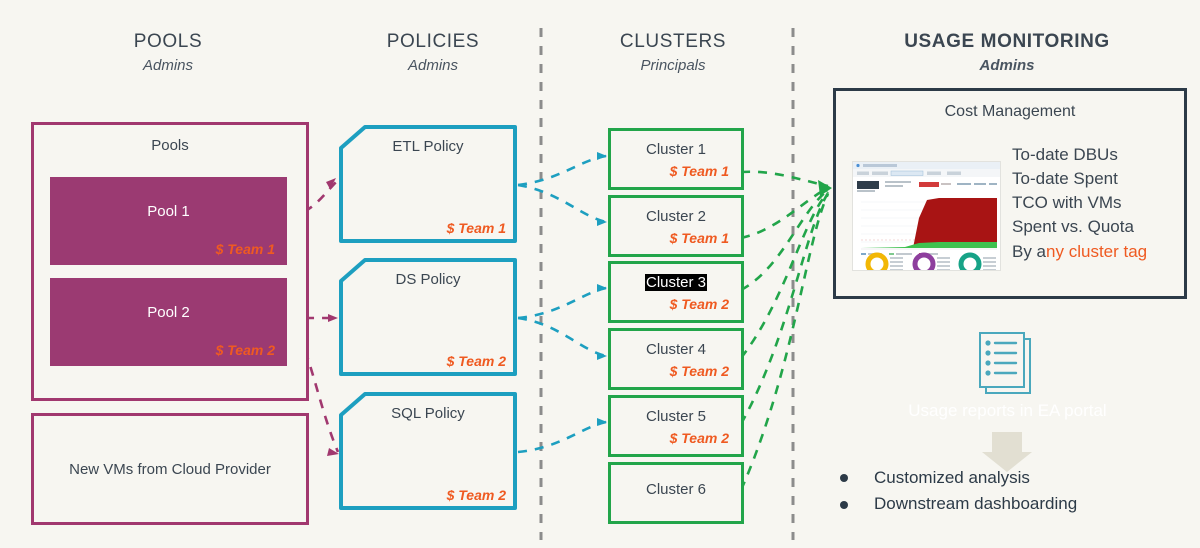 The image size is (1200, 548). Describe the element at coordinates (428, 146) in the screenshot. I see `policy-name: ETL Policy` at that location.